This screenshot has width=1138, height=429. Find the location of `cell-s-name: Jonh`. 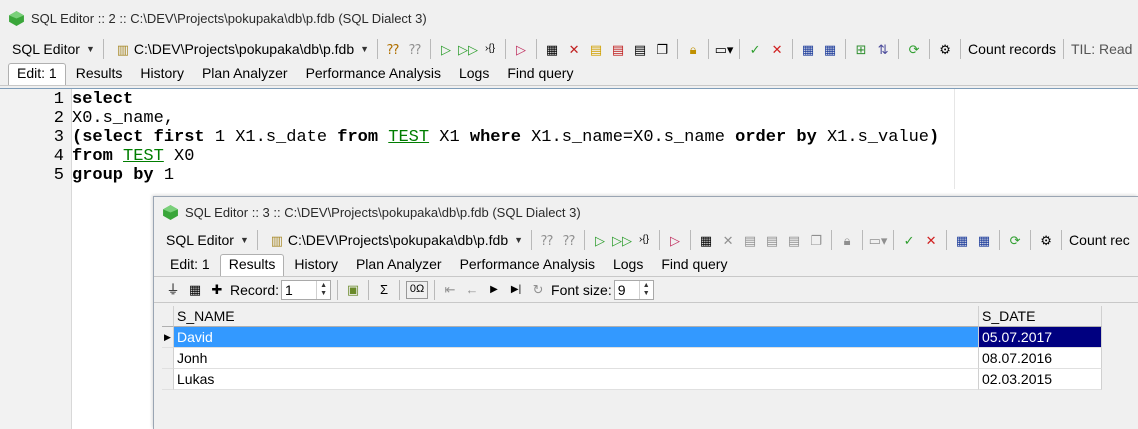

cell-s-name: Jonh is located at coordinates (576, 358).